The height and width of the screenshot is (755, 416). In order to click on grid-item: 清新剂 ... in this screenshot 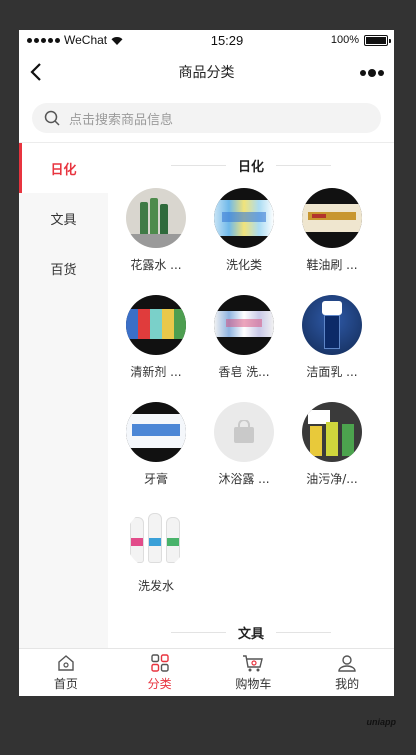, I will do `click(156, 337)`.